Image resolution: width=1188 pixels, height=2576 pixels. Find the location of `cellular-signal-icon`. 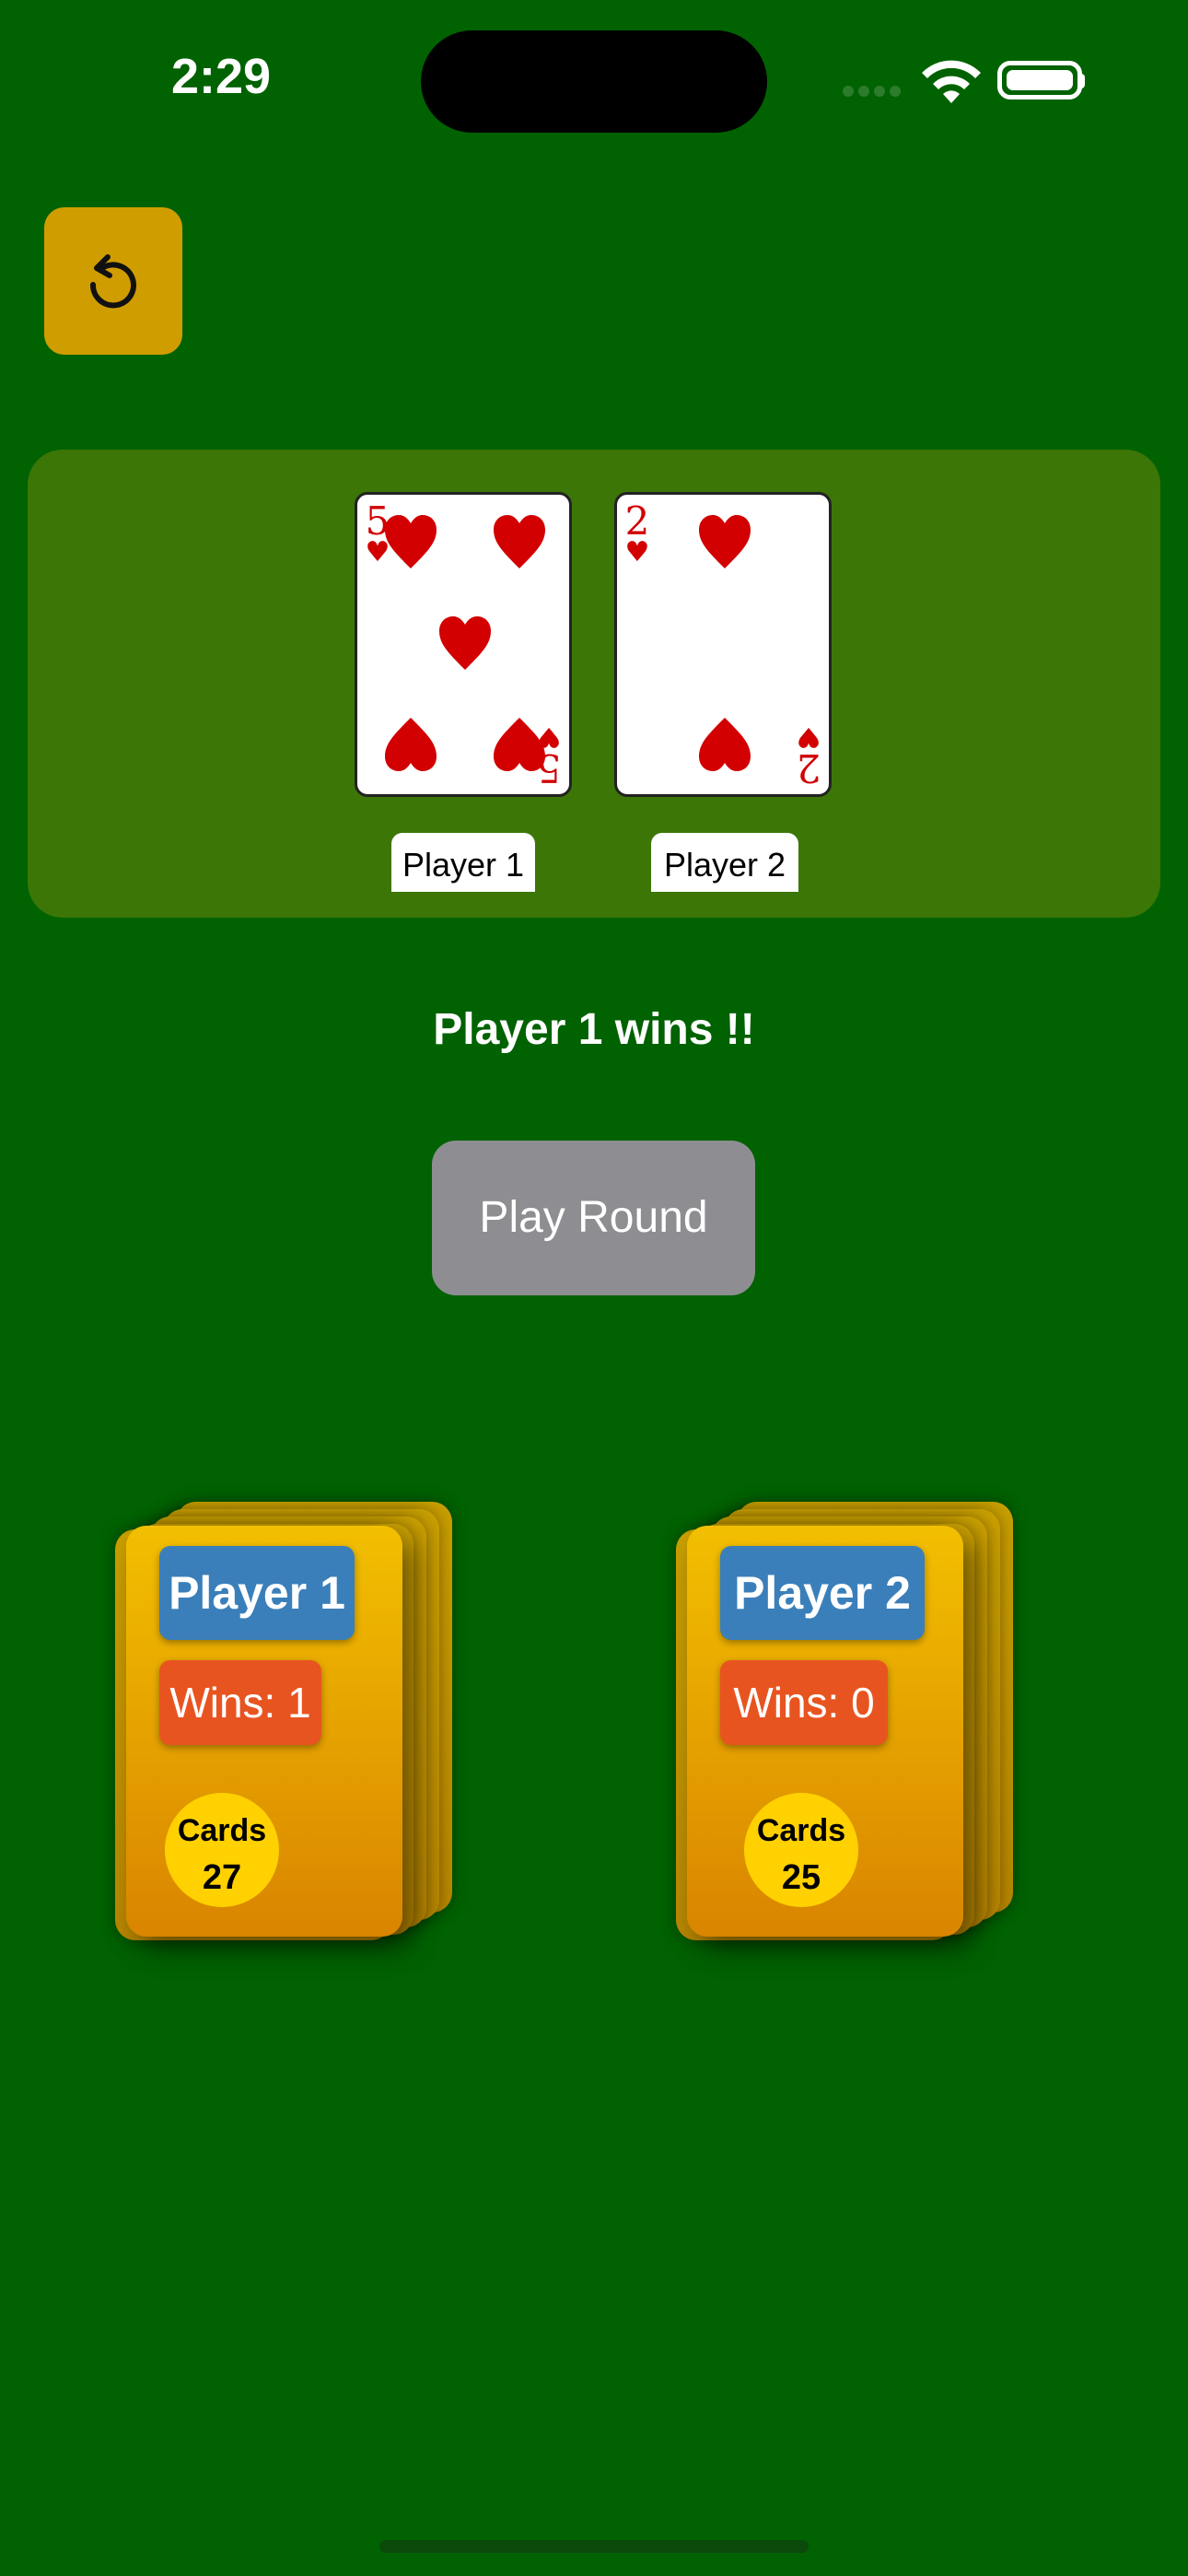

cellular-signal-icon is located at coordinates (874, 93).